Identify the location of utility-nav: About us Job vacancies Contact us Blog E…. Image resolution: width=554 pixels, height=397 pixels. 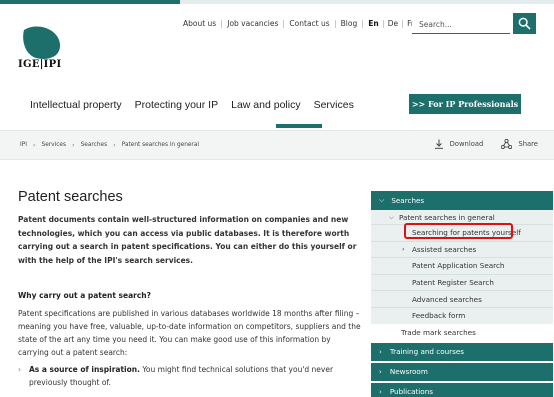
(305, 23).